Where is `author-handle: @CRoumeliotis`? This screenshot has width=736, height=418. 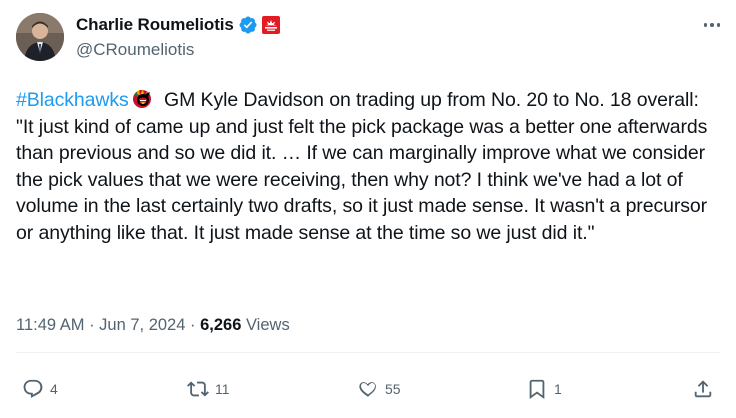 author-handle: @CRoumeliotis is located at coordinates (178, 50).